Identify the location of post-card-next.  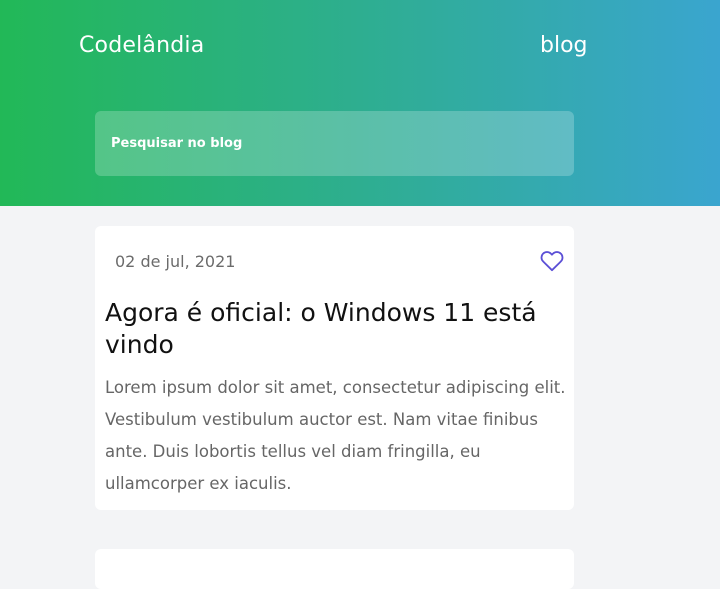
(334, 569).